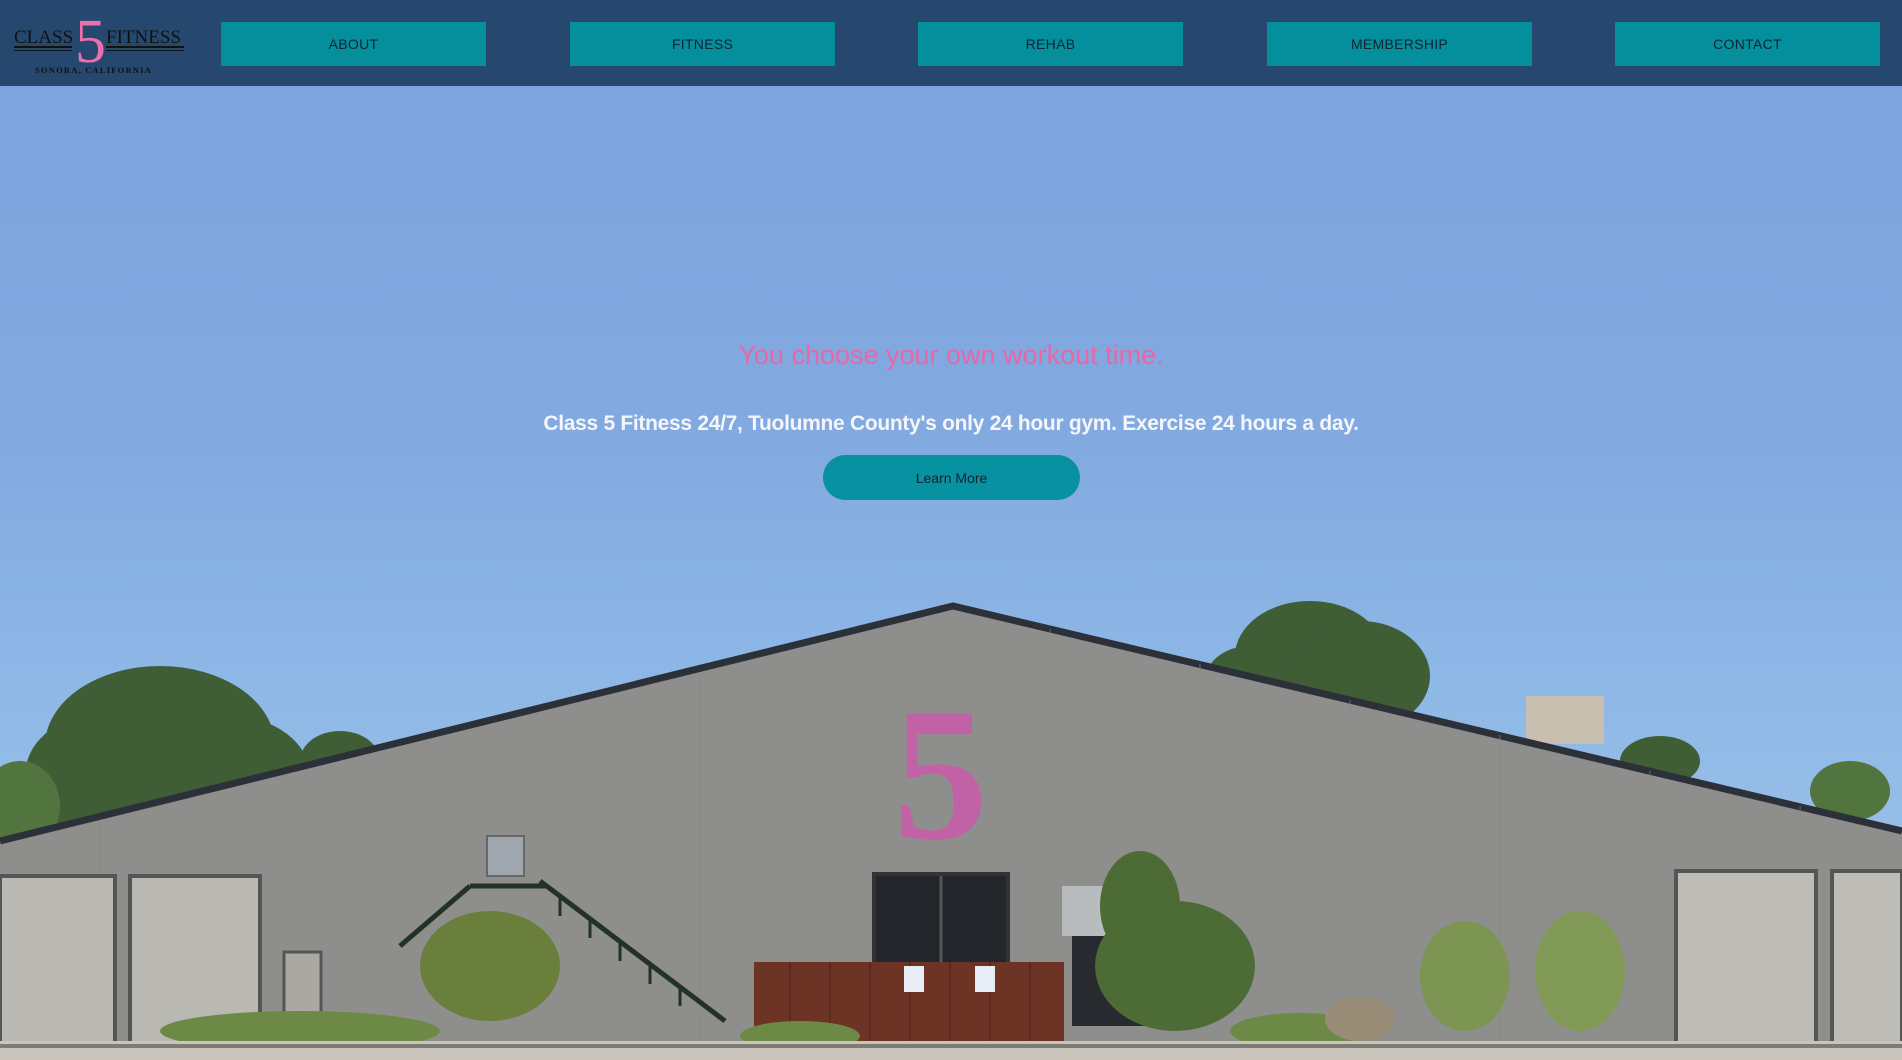 Image resolution: width=1902 pixels, height=1060 pixels. Describe the element at coordinates (1050, 44) in the screenshot. I see `nav-rehab-button: REHAB` at that location.